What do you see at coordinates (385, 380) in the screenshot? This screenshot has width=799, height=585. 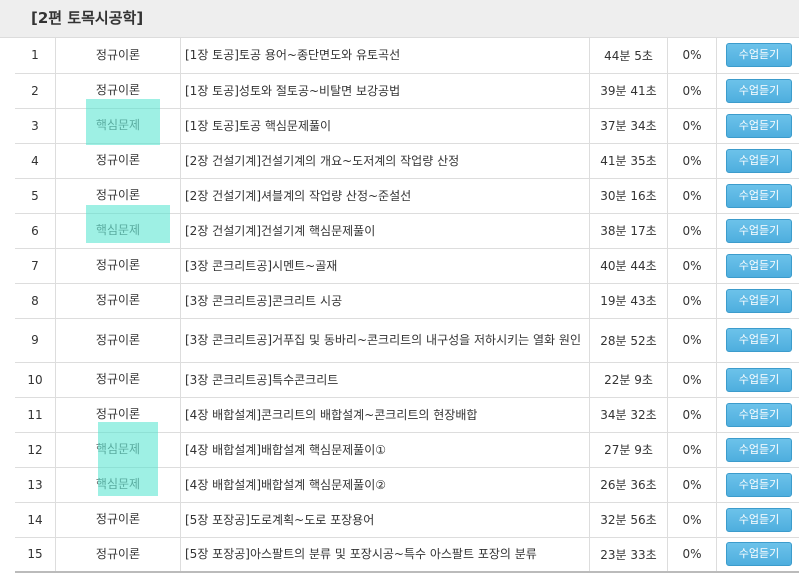 I see `lecture-title: [3장 콘크리트공]특수콘크리트` at bounding box center [385, 380].